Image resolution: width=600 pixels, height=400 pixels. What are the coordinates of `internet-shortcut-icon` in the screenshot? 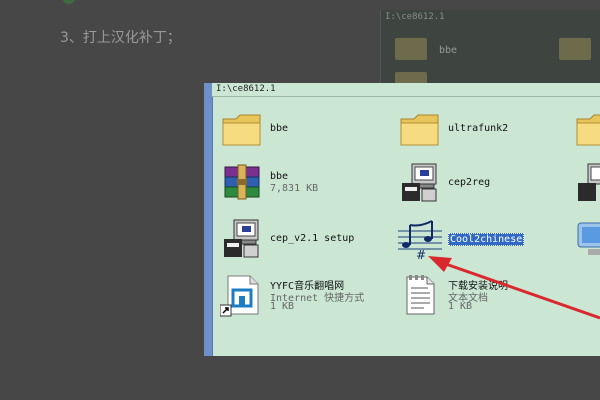 It's located at (239, 296).